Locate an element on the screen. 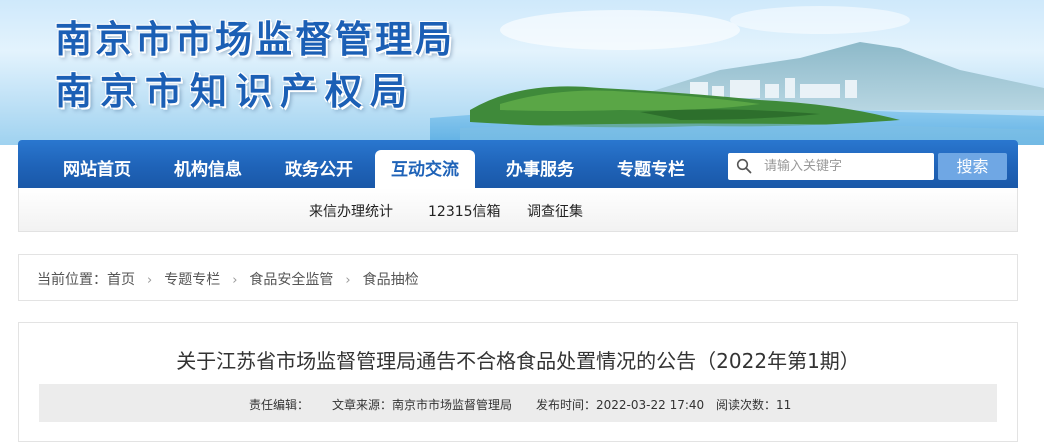  meta-source: 文章来源：南京市市场监督管理局 is located at coordinates (422, 404).